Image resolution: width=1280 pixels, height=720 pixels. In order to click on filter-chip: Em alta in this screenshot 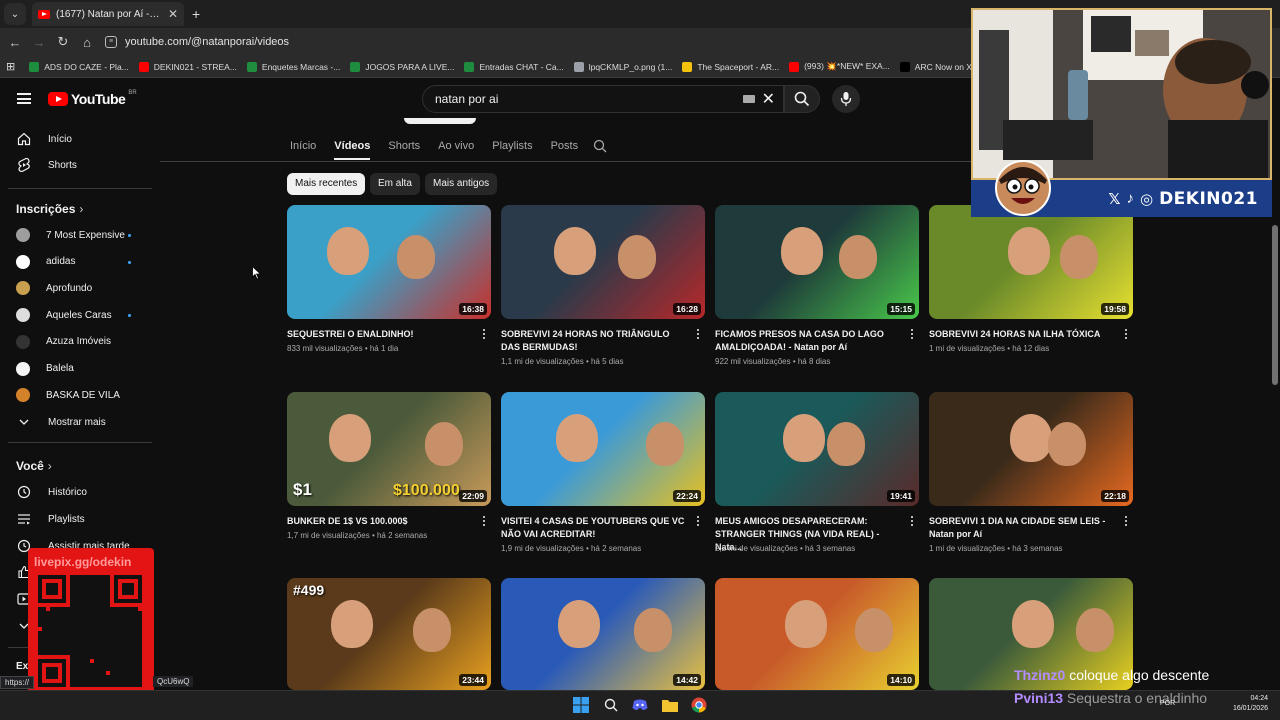, I will do `click(395, 184)`.